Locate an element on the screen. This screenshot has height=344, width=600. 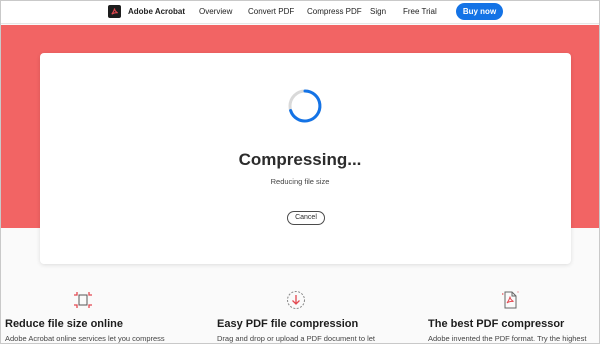
loading-spinner-icon is located at coordinates (305, 106).